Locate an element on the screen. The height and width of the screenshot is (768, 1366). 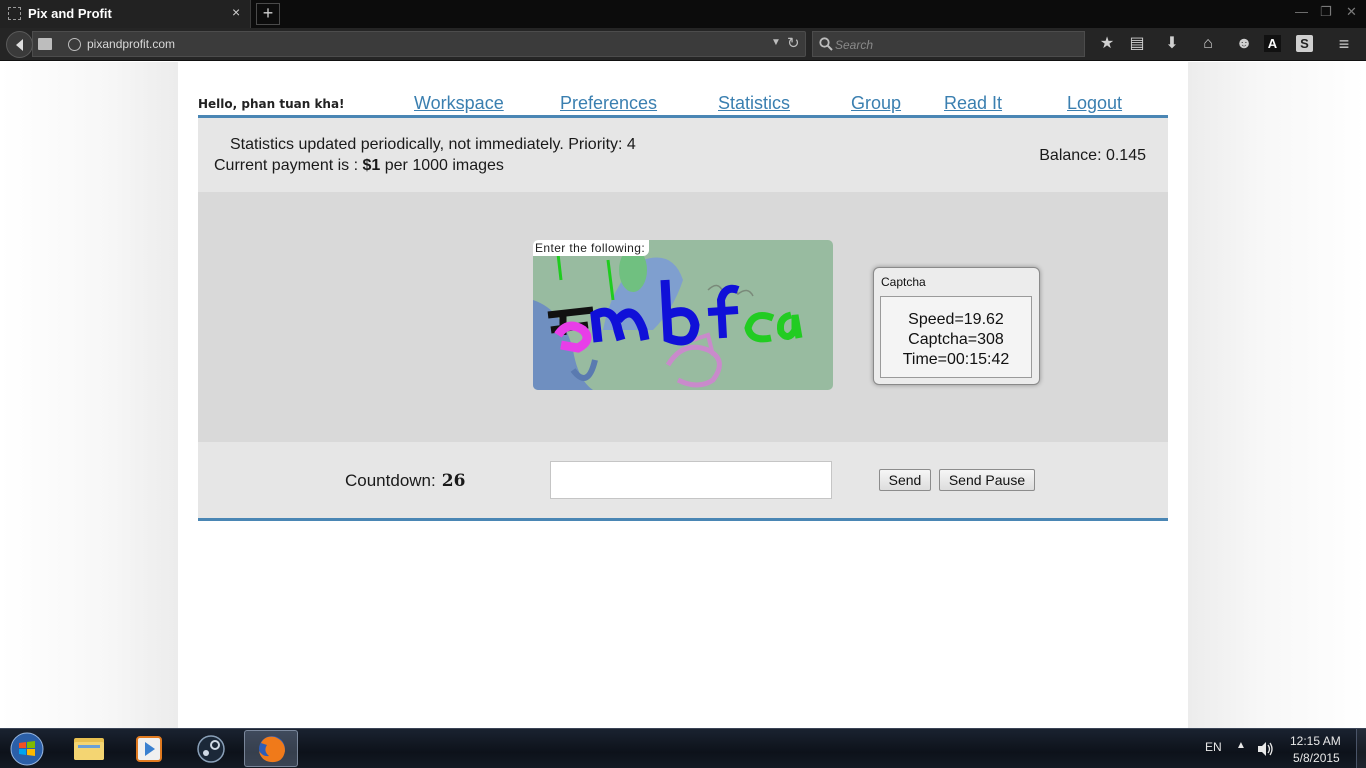
widget-body: Speed=19.62 Captcha=308 Time=00:15:42 is located at coordinates (956, 337).